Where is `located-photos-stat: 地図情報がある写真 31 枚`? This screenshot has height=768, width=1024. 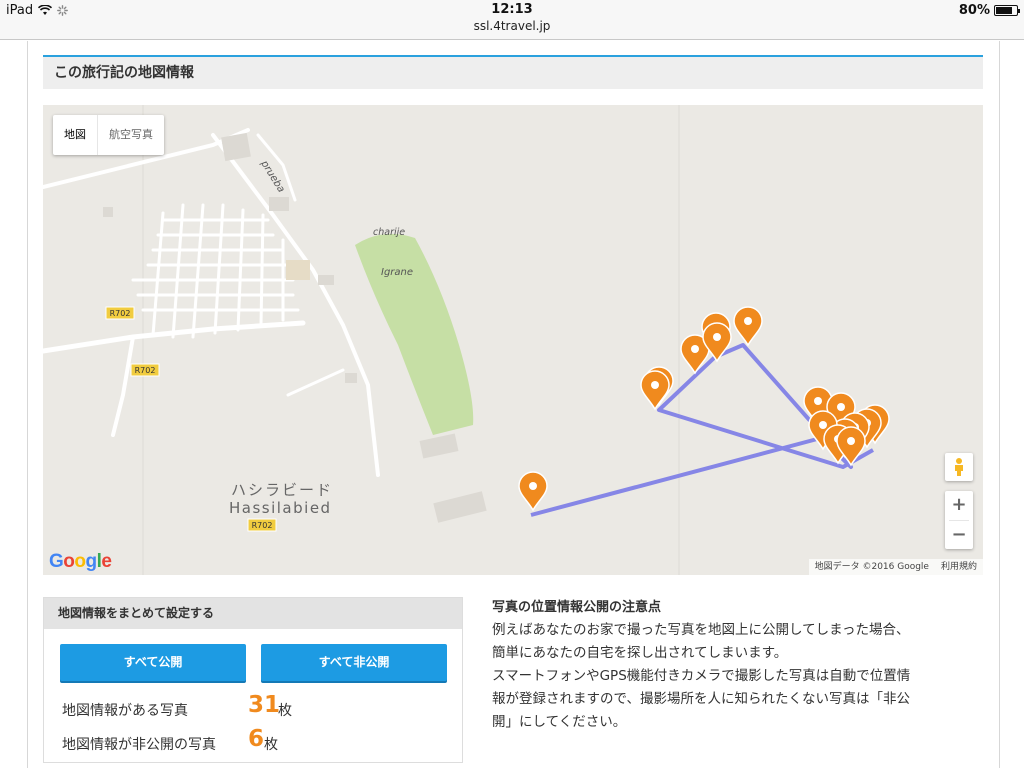 located-photos-stat: 地図情報がある写真 31 枚 is located at coordinates (177, 706).